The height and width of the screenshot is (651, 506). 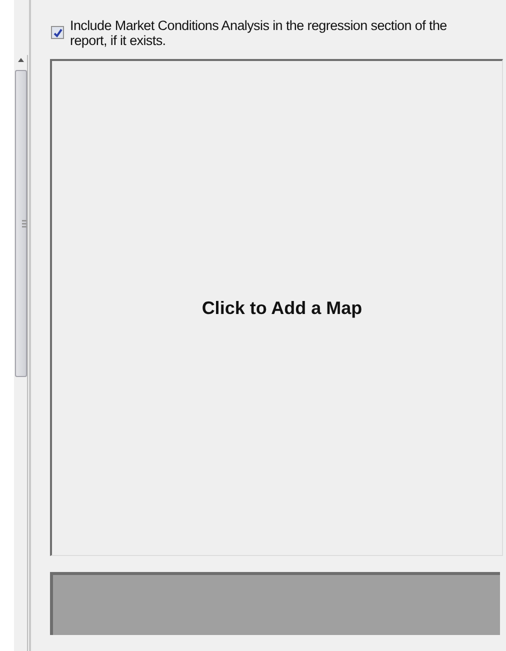 What do you see at coordinates (21, 60) in the screenshot?
I see `scroll-up-icon` at bounding box center [21, 60].